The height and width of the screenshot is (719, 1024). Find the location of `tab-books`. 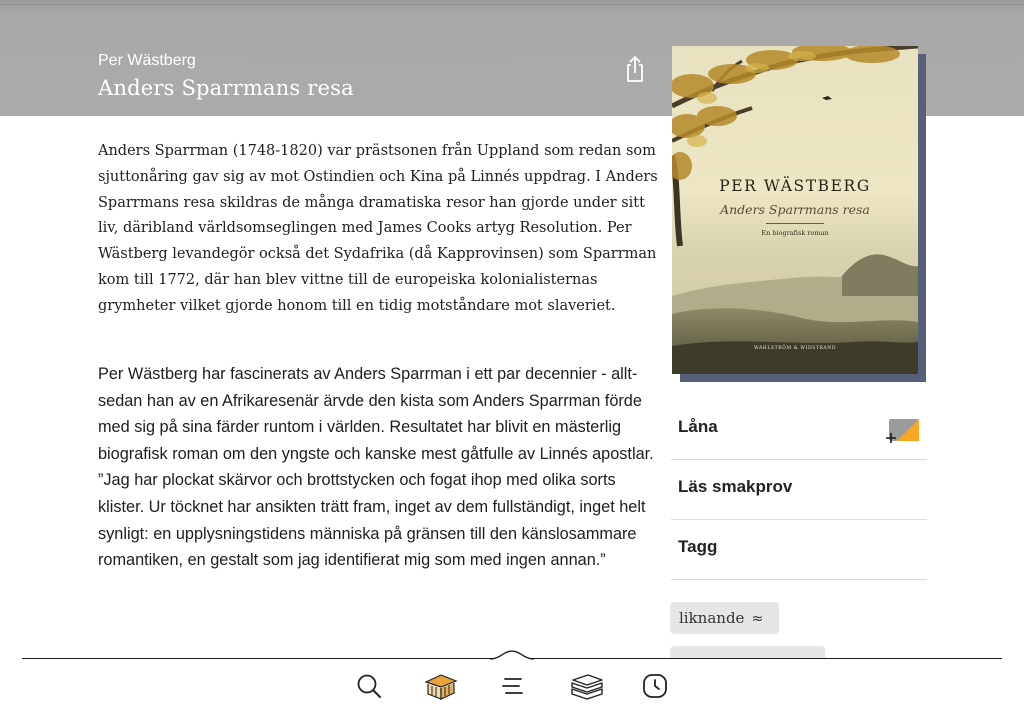

tab-books is located at coordinates (583, 686).